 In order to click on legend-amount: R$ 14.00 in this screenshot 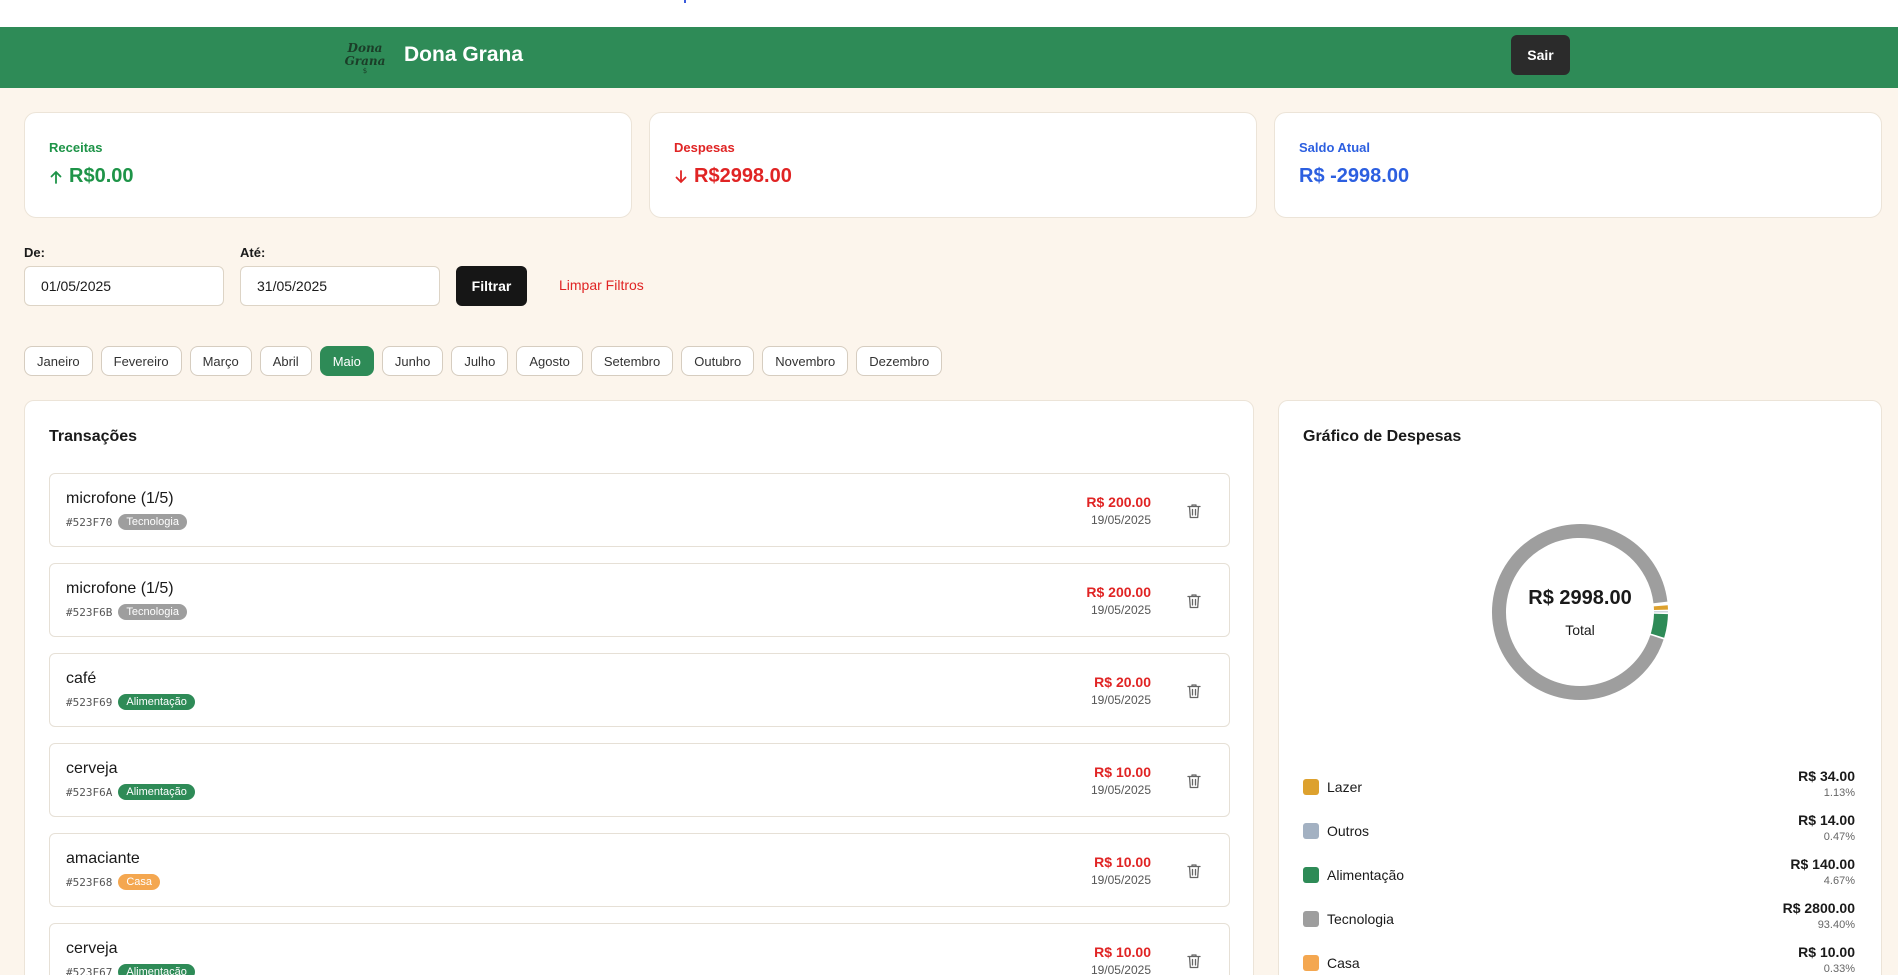, I will do `click(1826, 820)`.